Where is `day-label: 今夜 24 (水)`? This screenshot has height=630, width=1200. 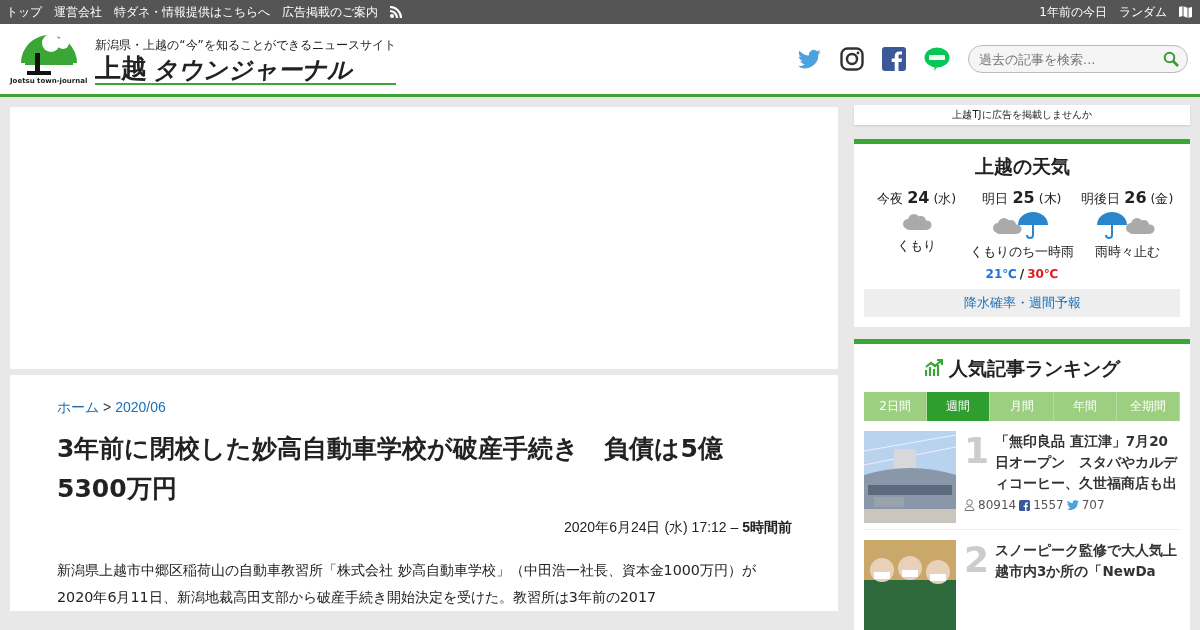
day-label: 今夜 24 (水) is located at coordinates (917, 198).